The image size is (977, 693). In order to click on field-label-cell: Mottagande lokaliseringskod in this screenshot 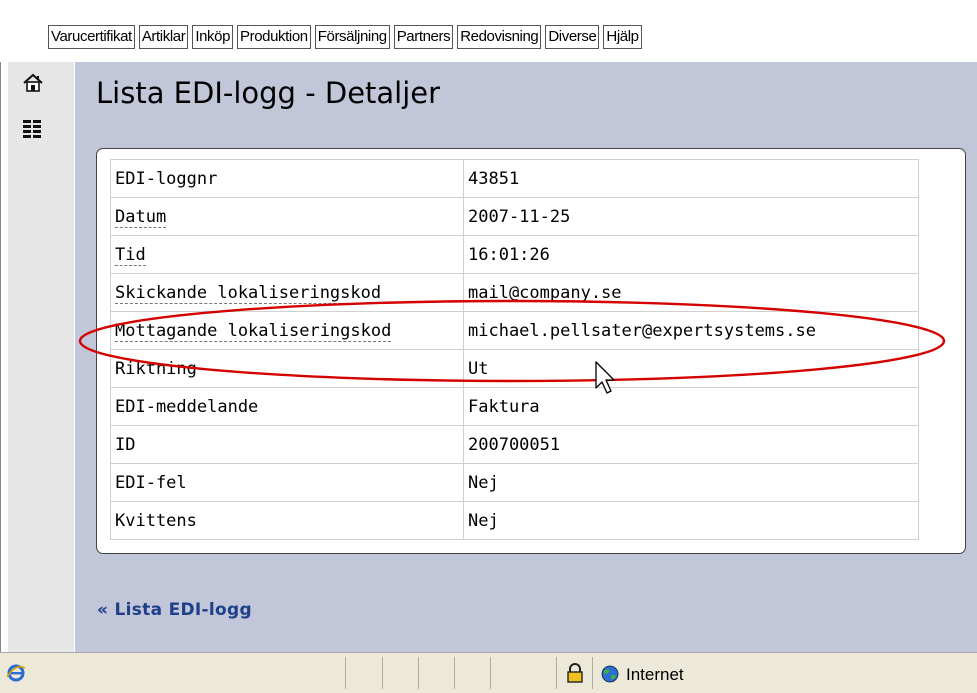, I will do `click(287, 330)`.